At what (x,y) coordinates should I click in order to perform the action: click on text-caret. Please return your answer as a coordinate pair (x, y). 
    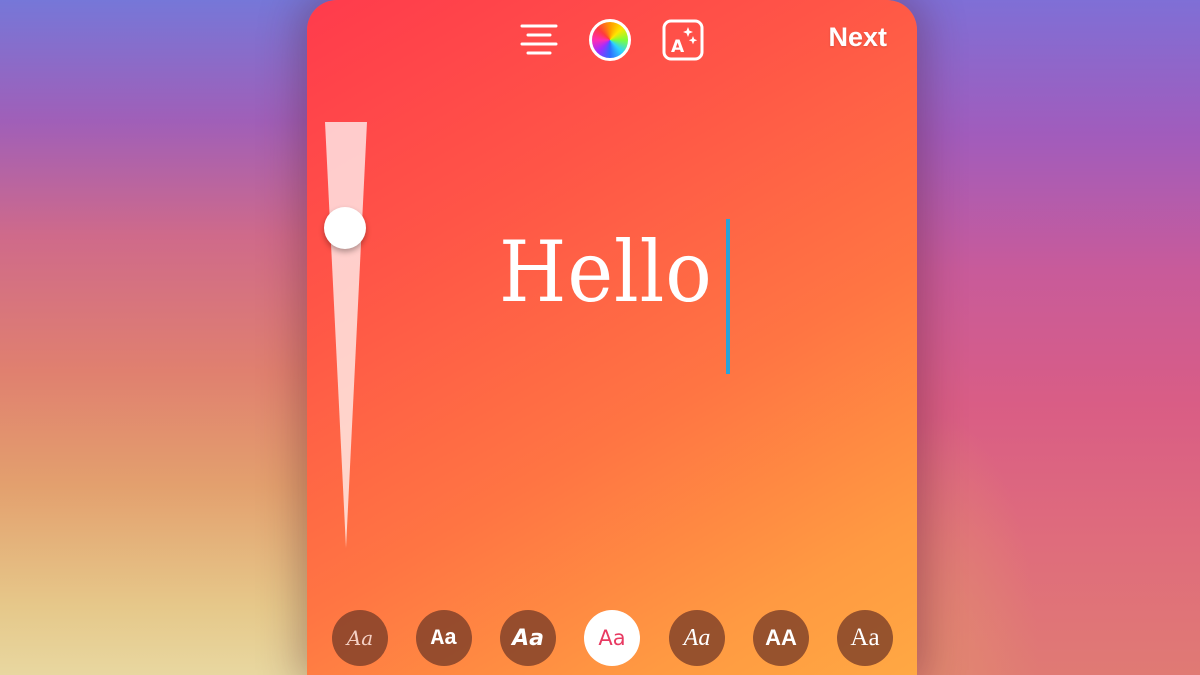
    Looking at the image, I should click on (728, 296).